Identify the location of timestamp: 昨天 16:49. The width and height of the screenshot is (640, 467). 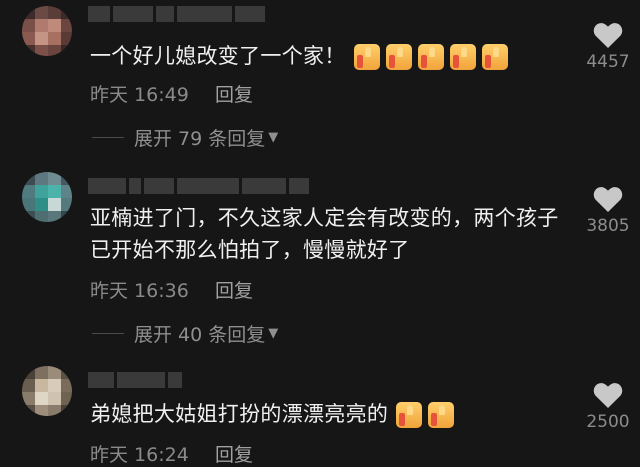
(139, 95).